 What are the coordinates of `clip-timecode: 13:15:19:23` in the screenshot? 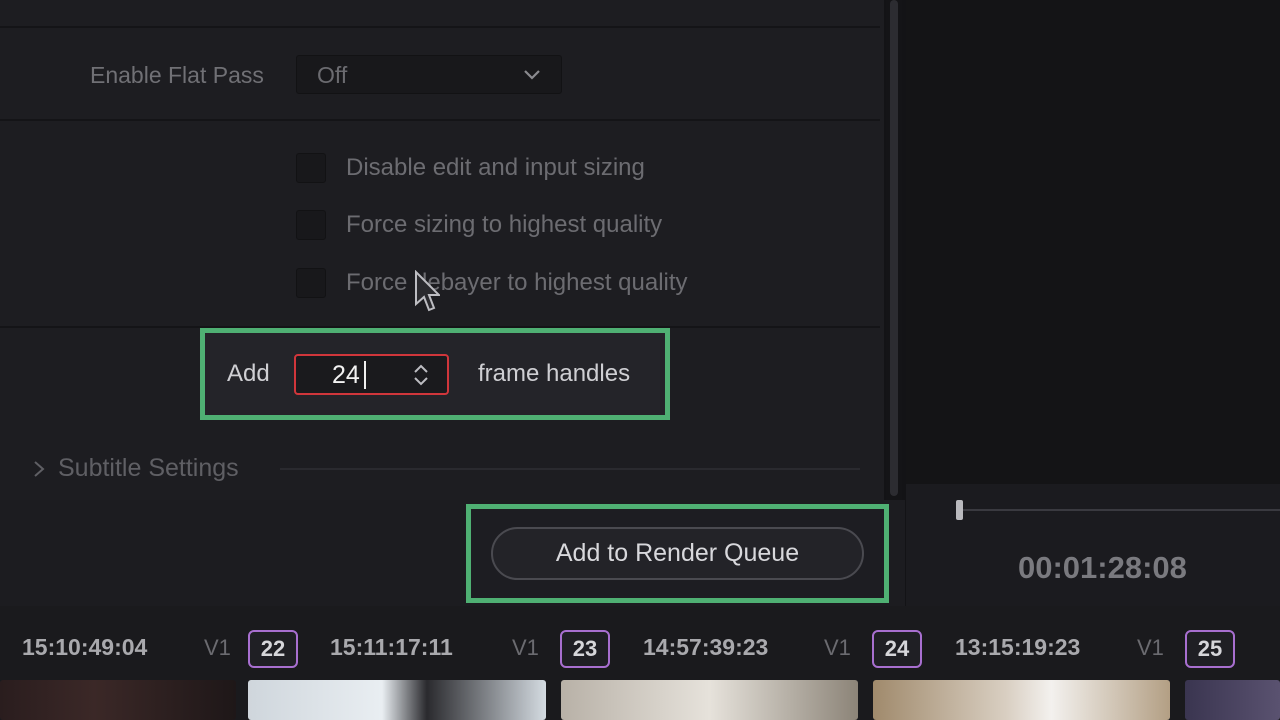 It's located at (1018, 647).